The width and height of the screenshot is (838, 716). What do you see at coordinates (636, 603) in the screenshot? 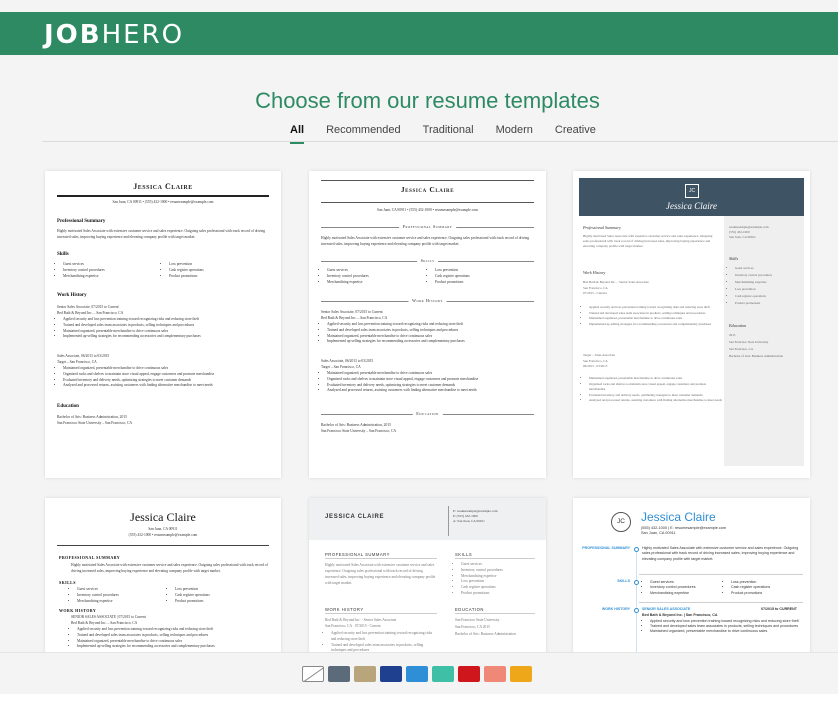
I see `timeline-line` at bounding box center [636, 603].